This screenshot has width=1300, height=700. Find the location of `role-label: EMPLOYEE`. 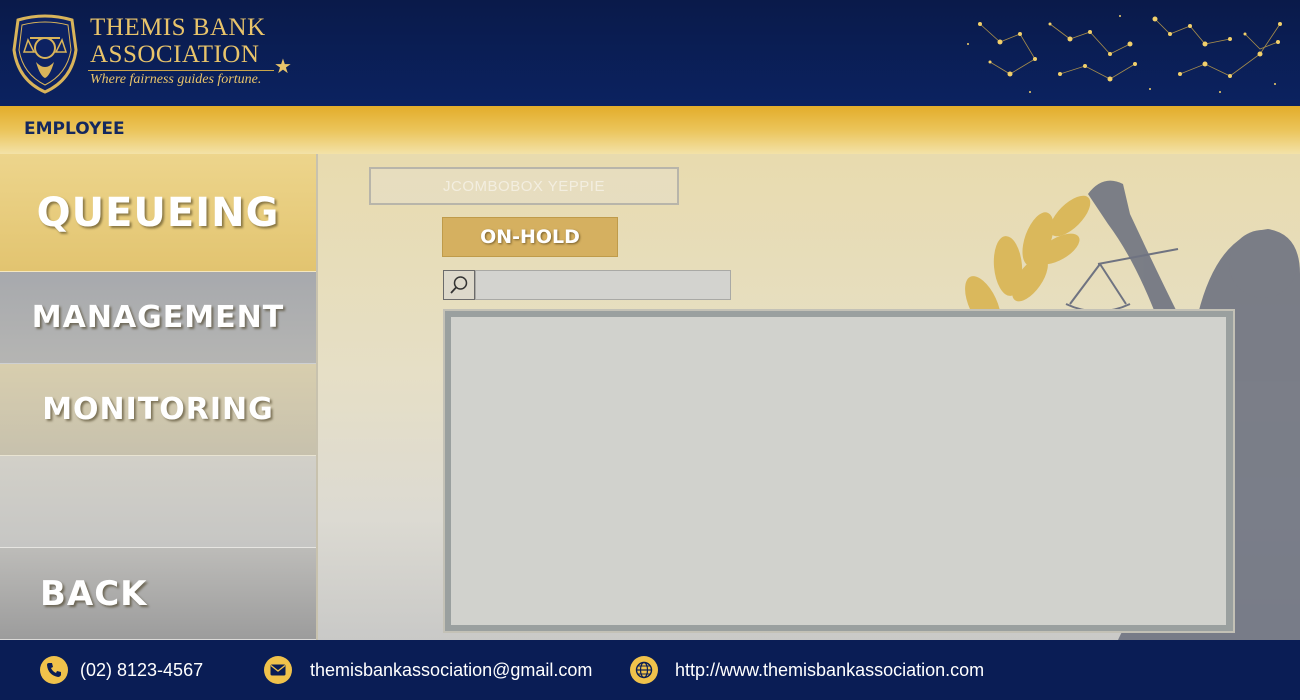

role-label: EMPLOYEE is located at coordinates (74, 129).